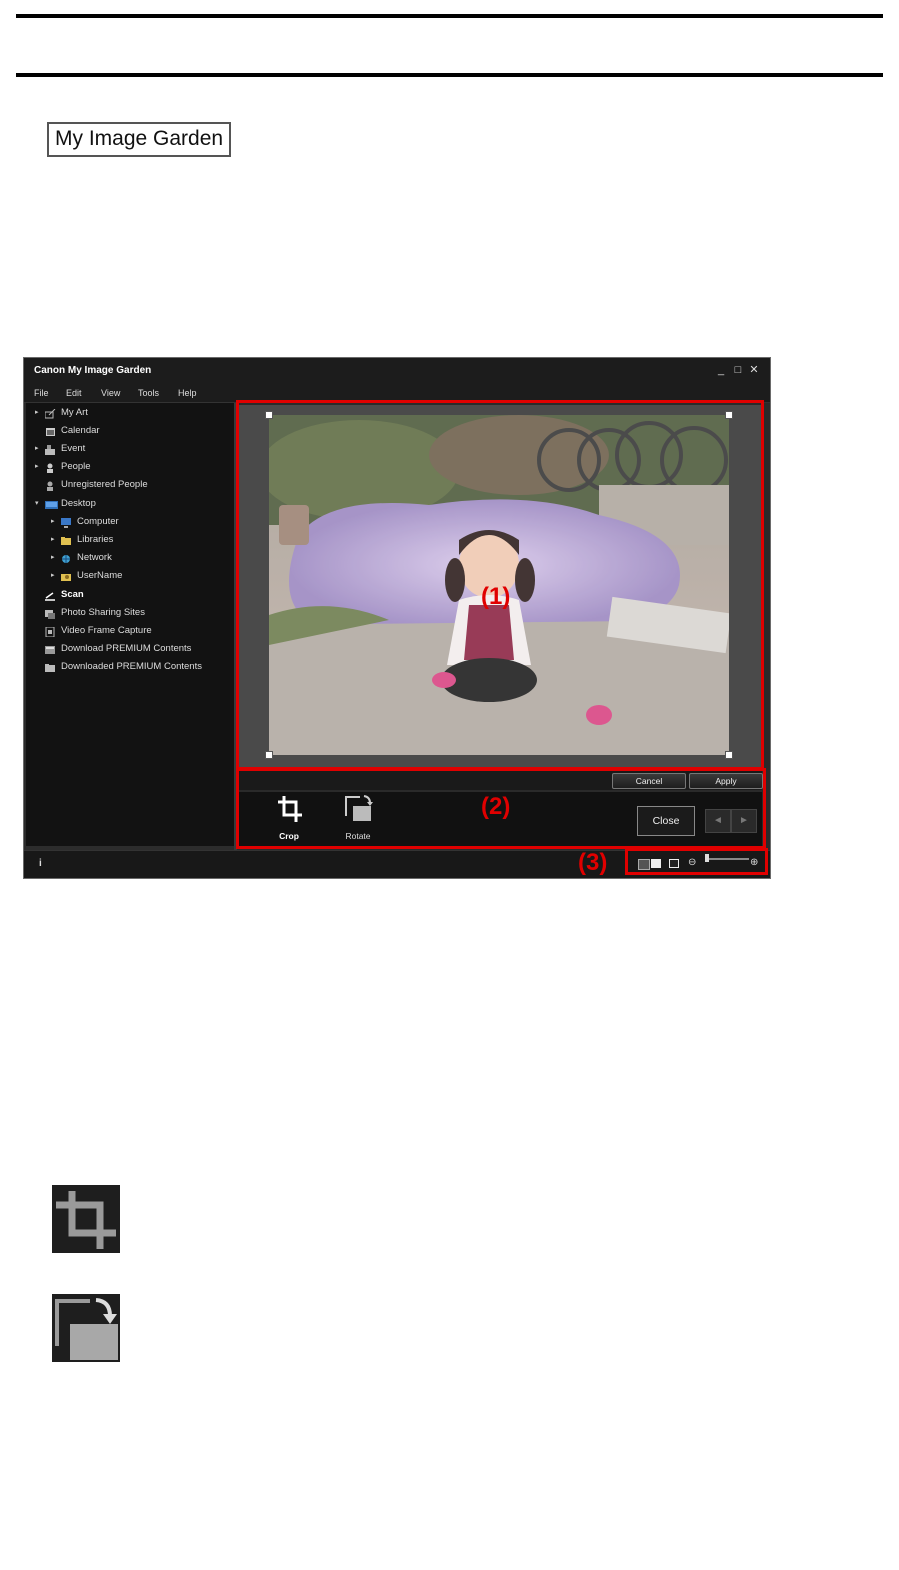  I want to click on app-name-badge: My Image Garden, so click(139, 139).